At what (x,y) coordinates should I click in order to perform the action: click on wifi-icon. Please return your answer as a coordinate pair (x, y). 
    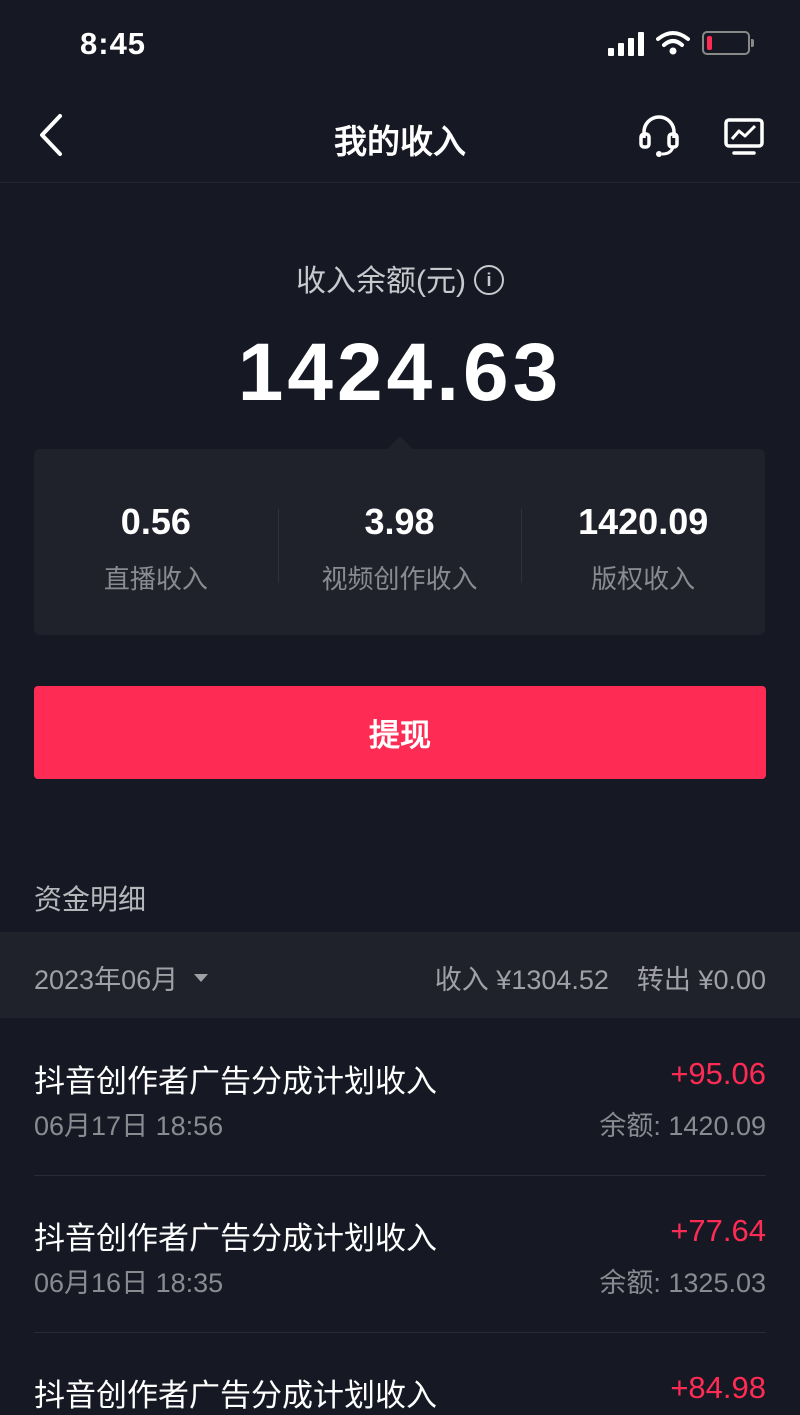
    Looking at the image, I should click on (673, 43).